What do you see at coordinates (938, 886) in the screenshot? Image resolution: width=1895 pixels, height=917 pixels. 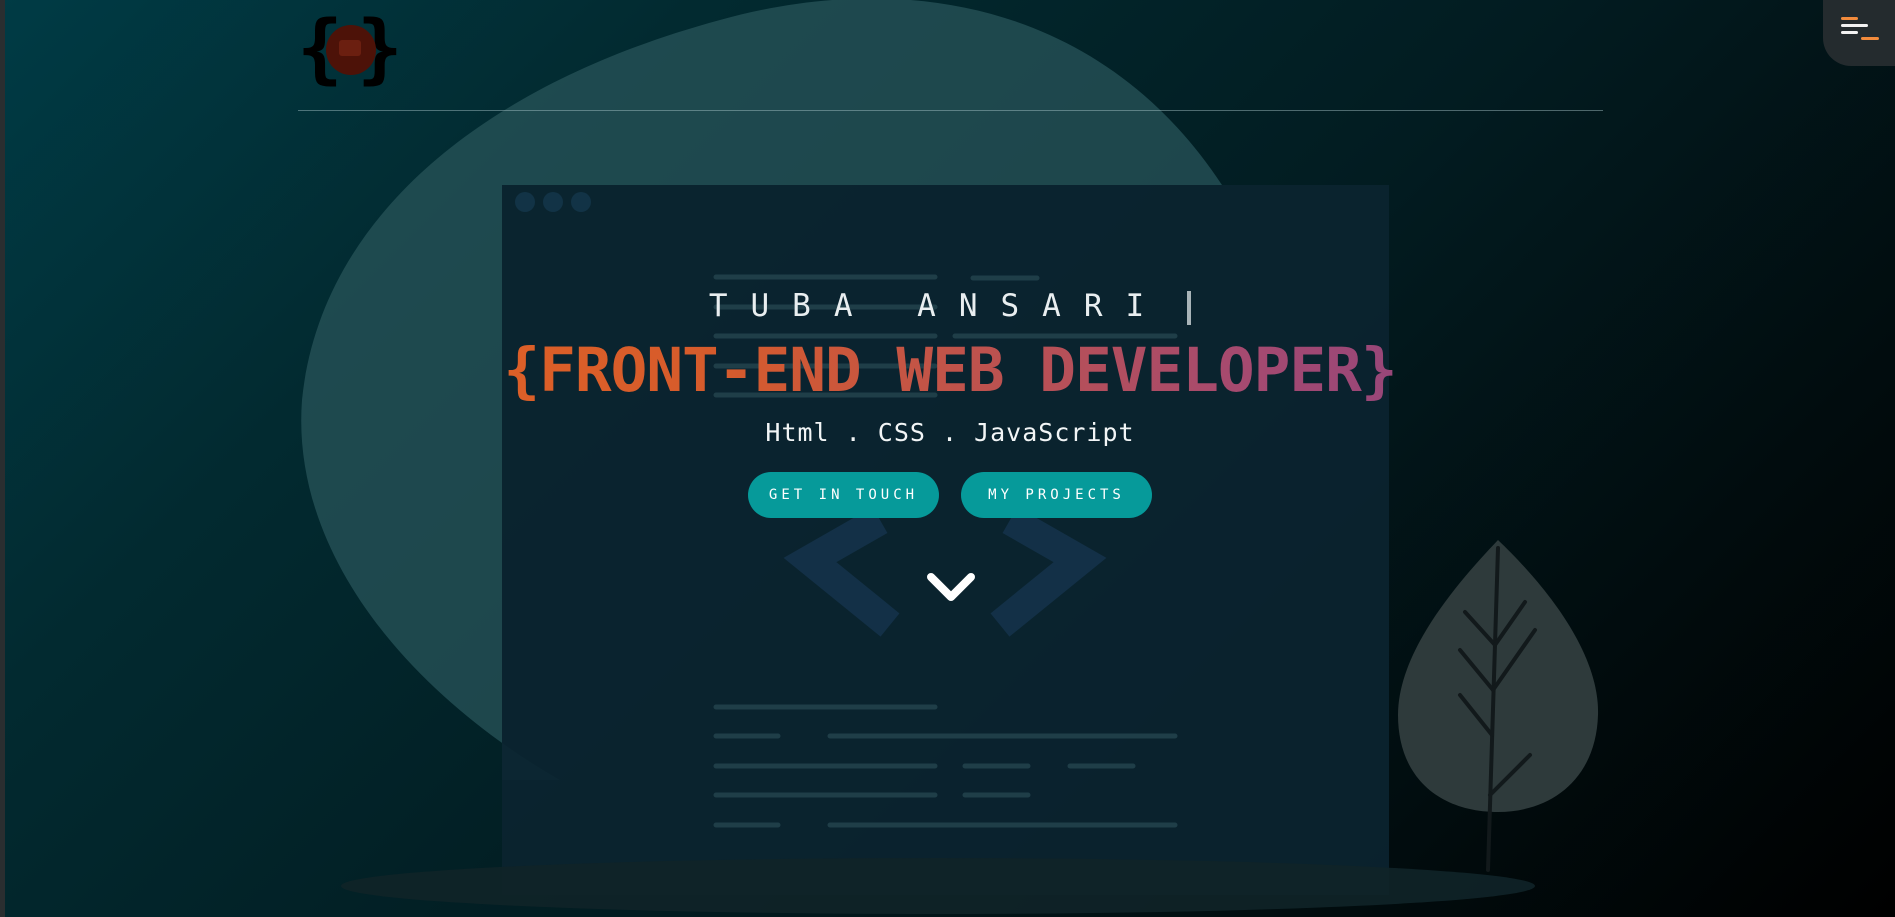 I see `ground-shadow` at bounding box center [938, 886].